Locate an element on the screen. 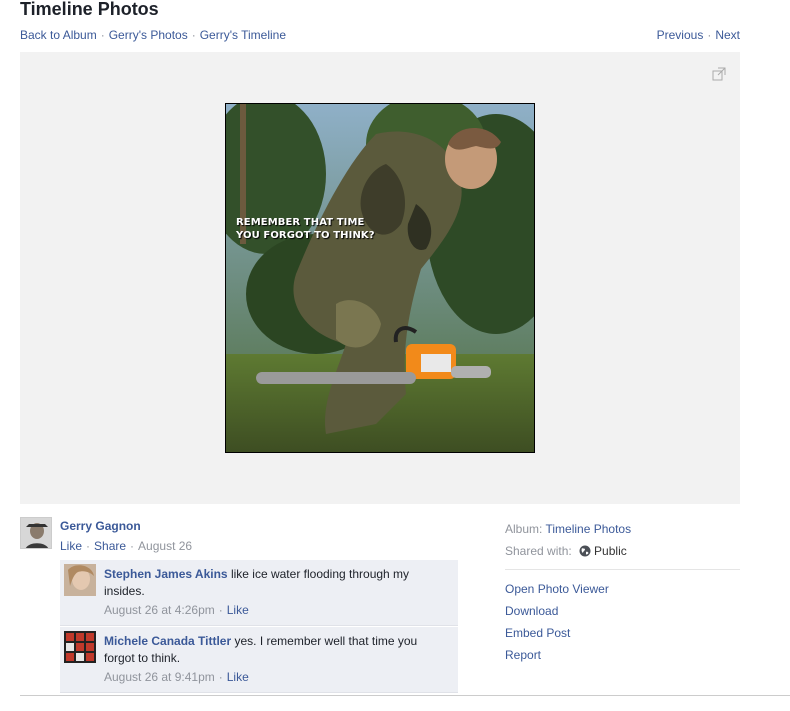 The width and height of the screenshot is (790, 711). album-label: Album: is located at coordinates (524, 529).